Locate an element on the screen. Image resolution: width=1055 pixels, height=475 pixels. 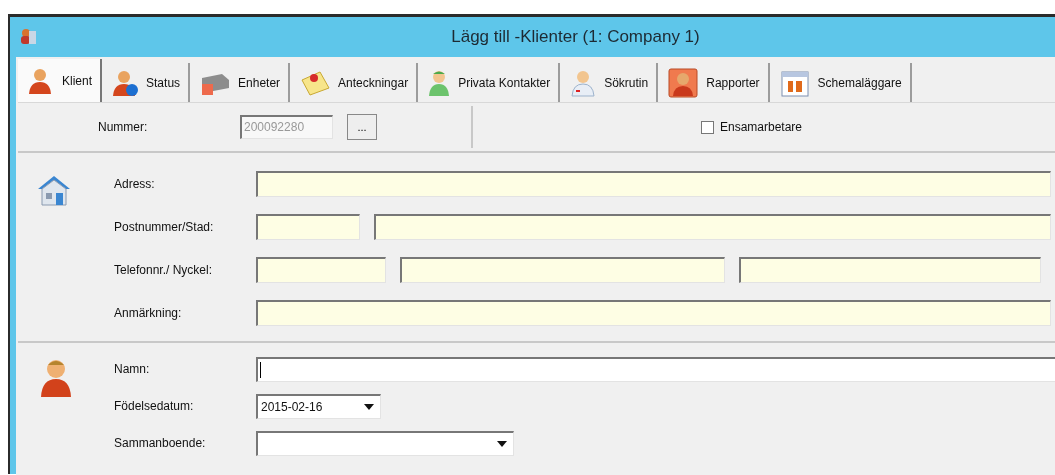
app-icon is located at coordinates (29, 36).